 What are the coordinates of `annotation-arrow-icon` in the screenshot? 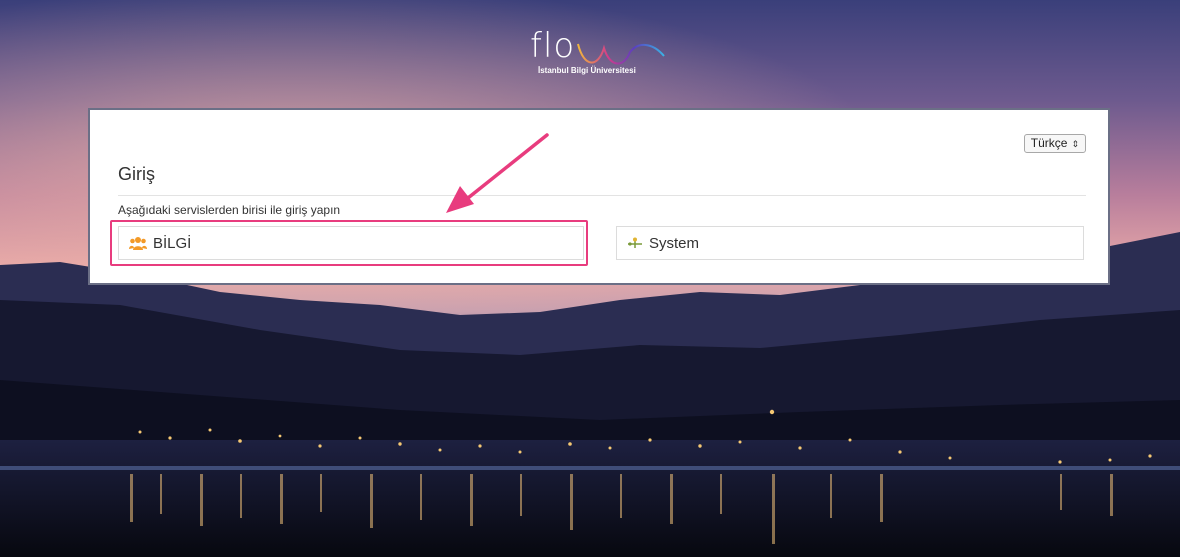 It's located at (497, 173).